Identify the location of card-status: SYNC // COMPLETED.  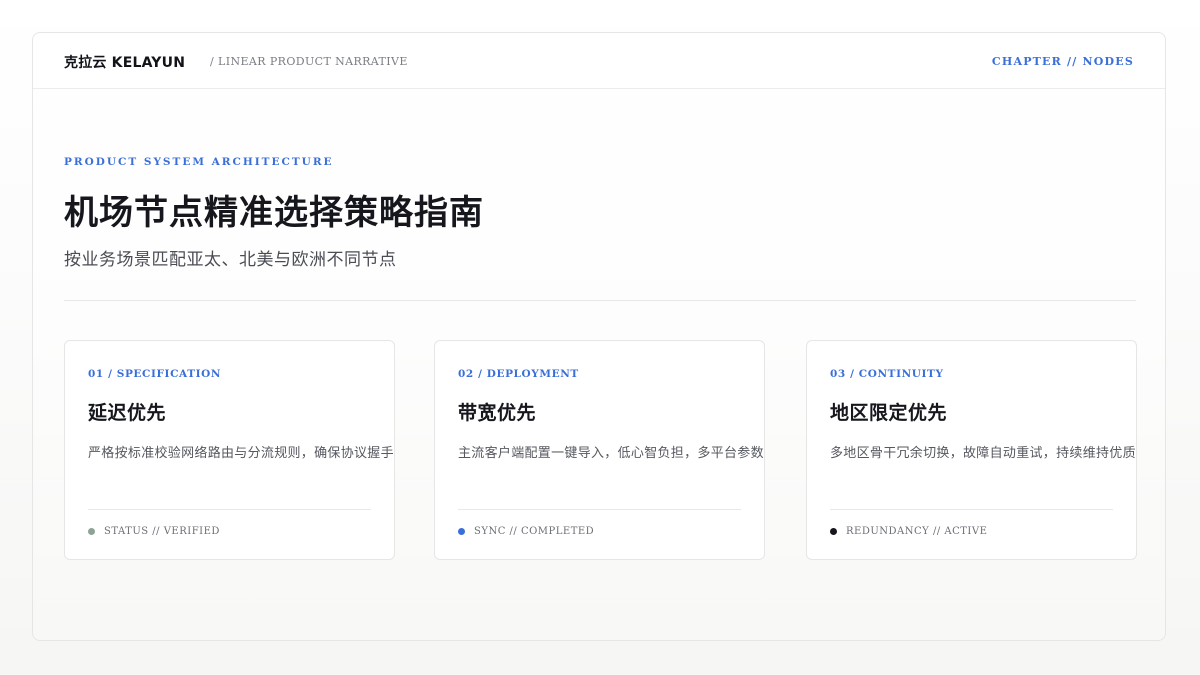
(526, 531).